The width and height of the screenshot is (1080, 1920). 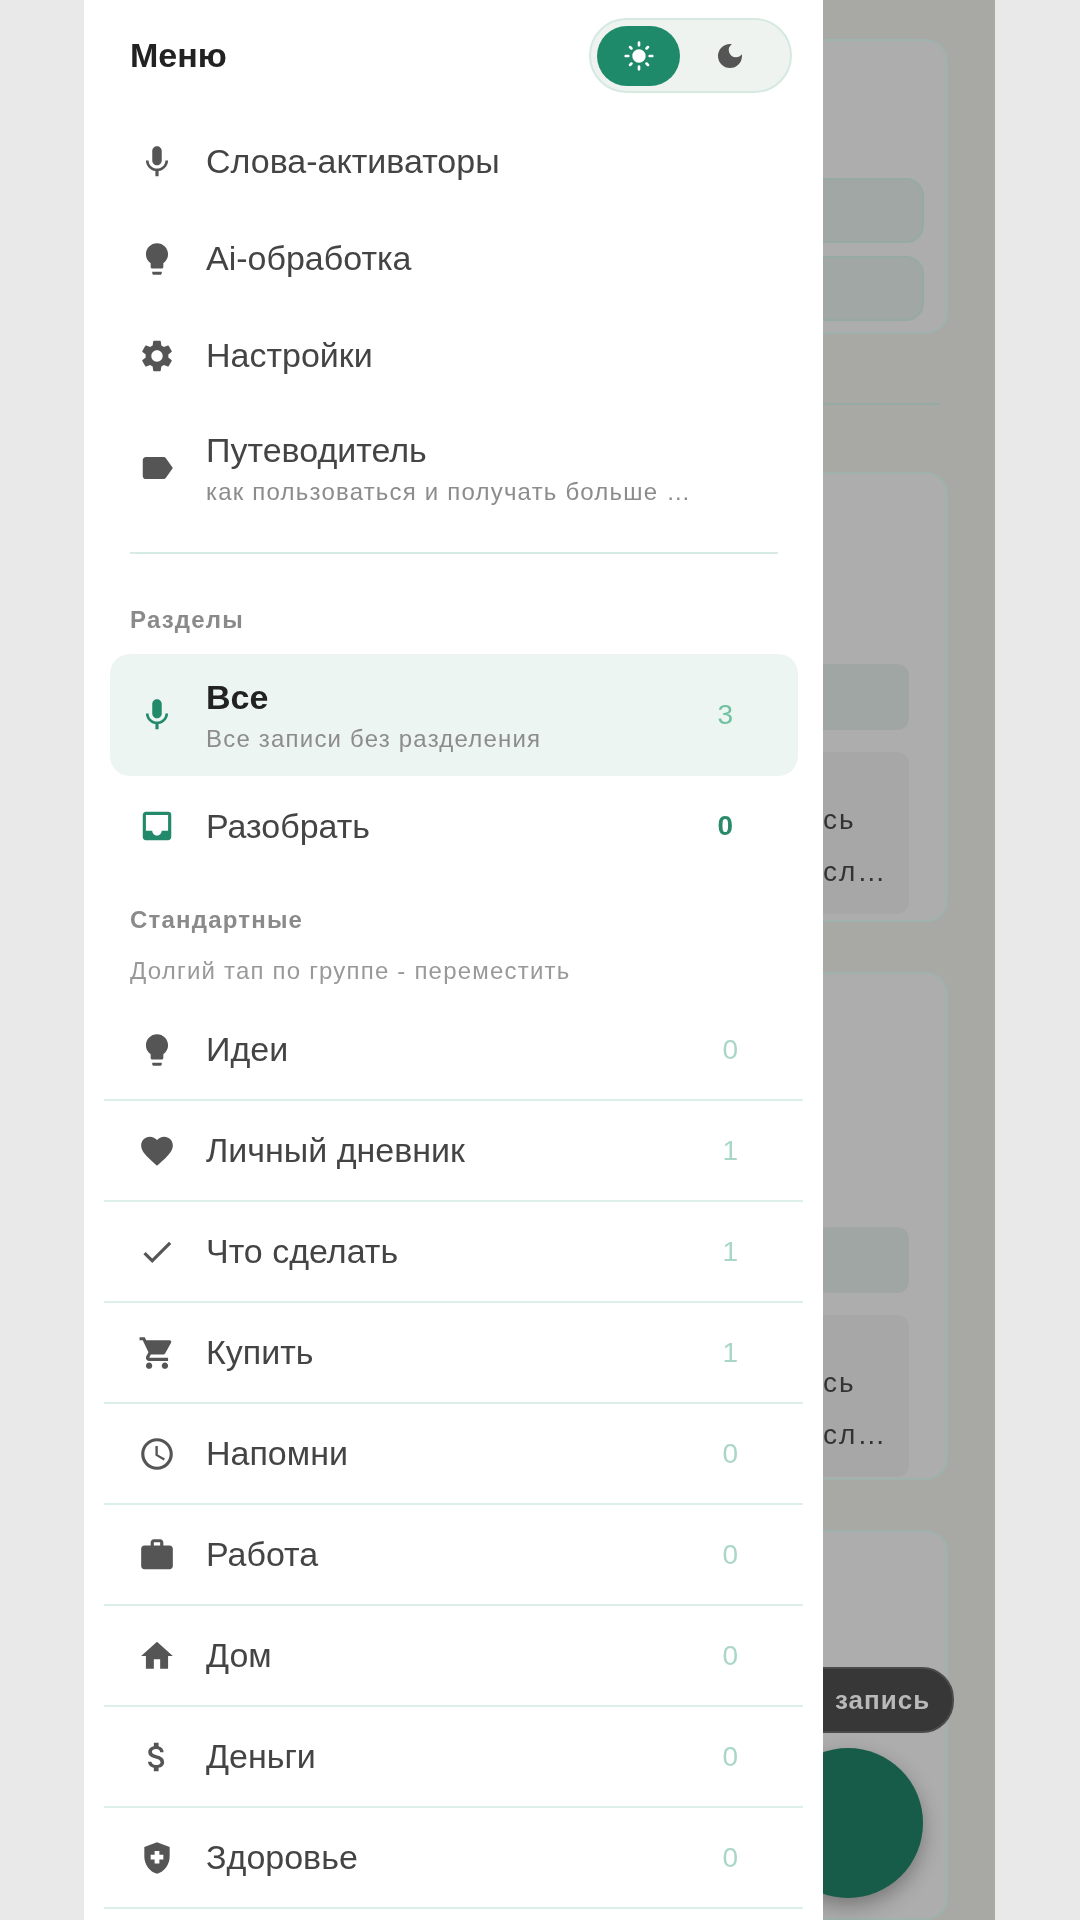 I want to click on group-label: Деньги, so click(x=261, y=1756).